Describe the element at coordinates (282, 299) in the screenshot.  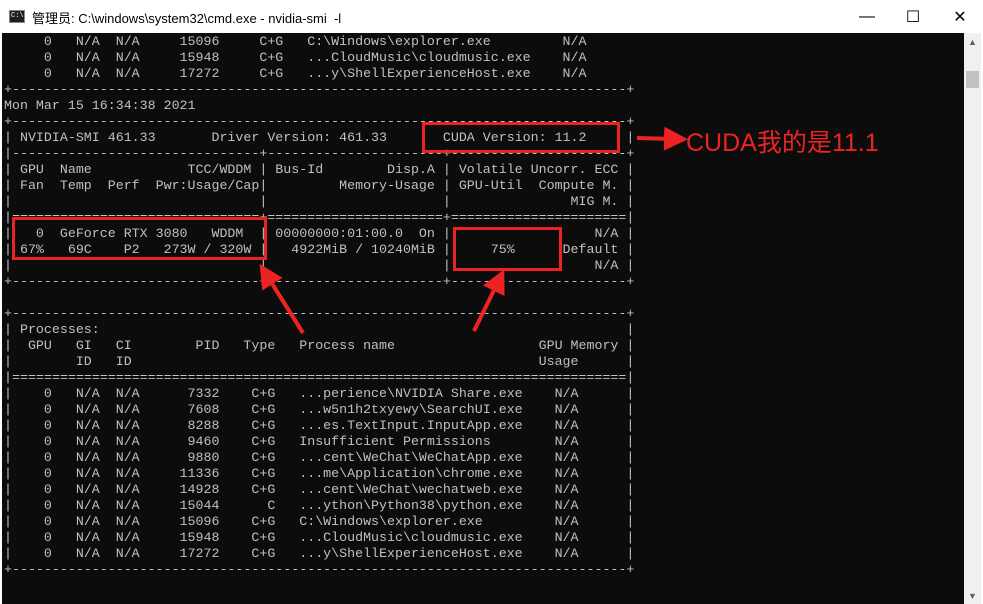
I see `gpu-info-arrow` at that location.